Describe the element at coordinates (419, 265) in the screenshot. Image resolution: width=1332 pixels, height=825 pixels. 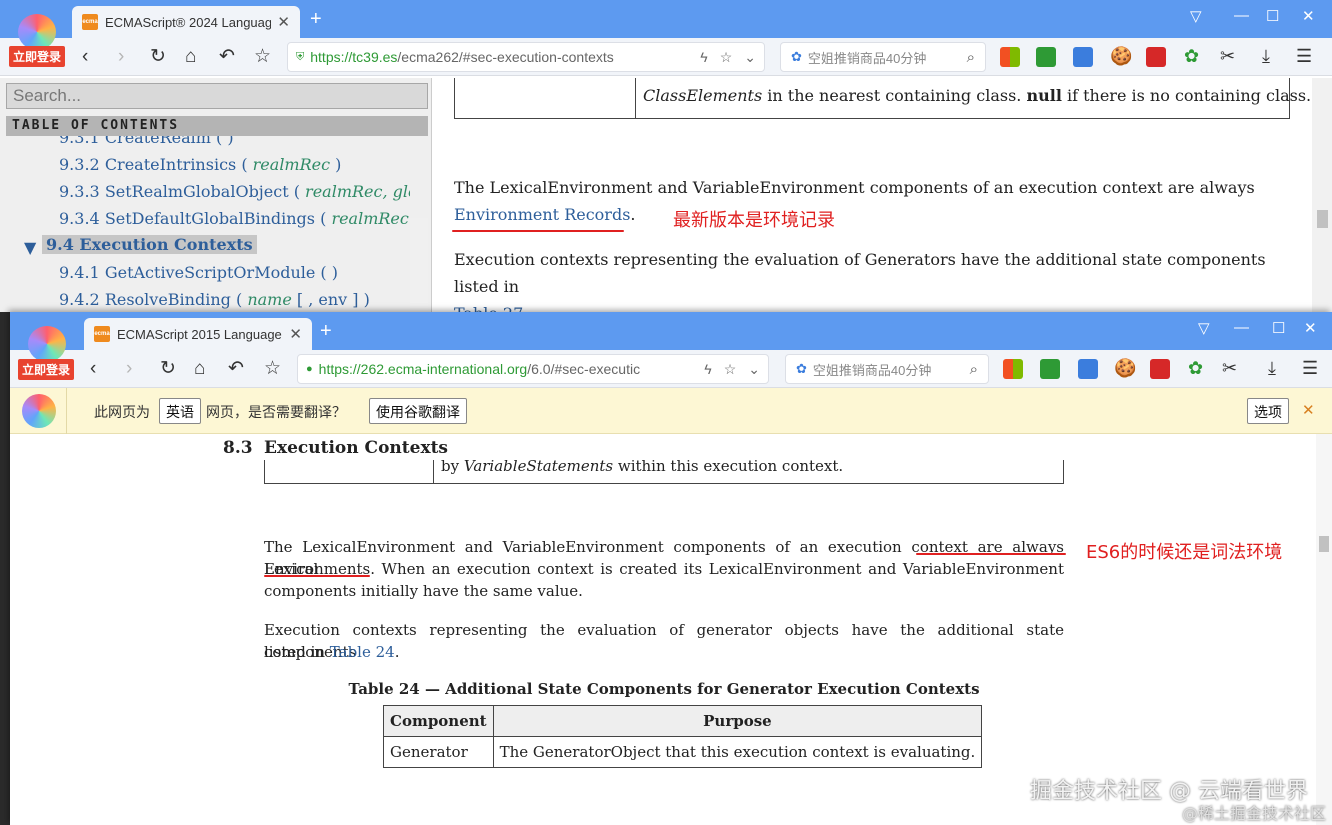
I see `toc-scrollbar` at that location.